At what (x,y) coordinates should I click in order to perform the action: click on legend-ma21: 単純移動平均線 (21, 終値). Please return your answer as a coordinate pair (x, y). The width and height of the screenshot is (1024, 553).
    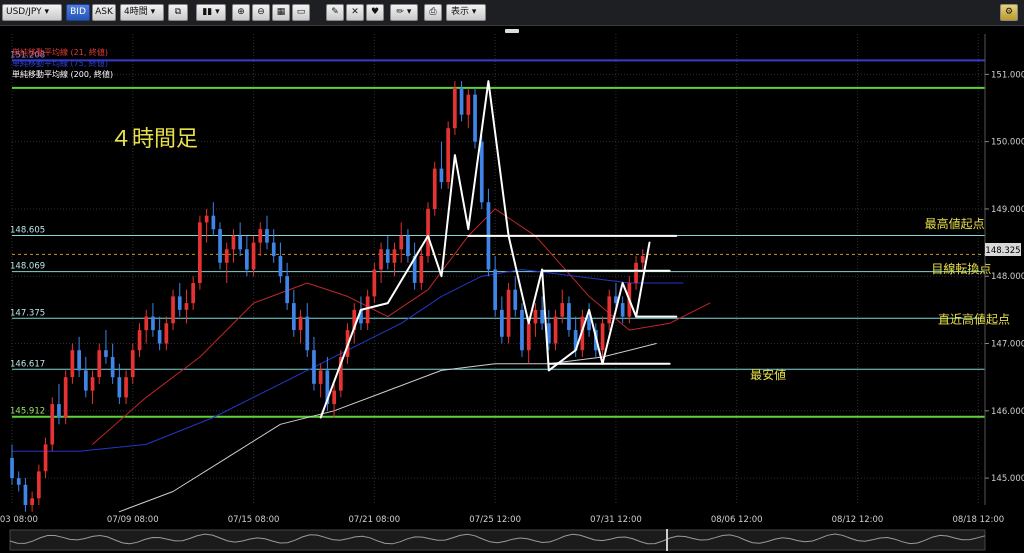
    Looking at the image, I should click on (60, 52).